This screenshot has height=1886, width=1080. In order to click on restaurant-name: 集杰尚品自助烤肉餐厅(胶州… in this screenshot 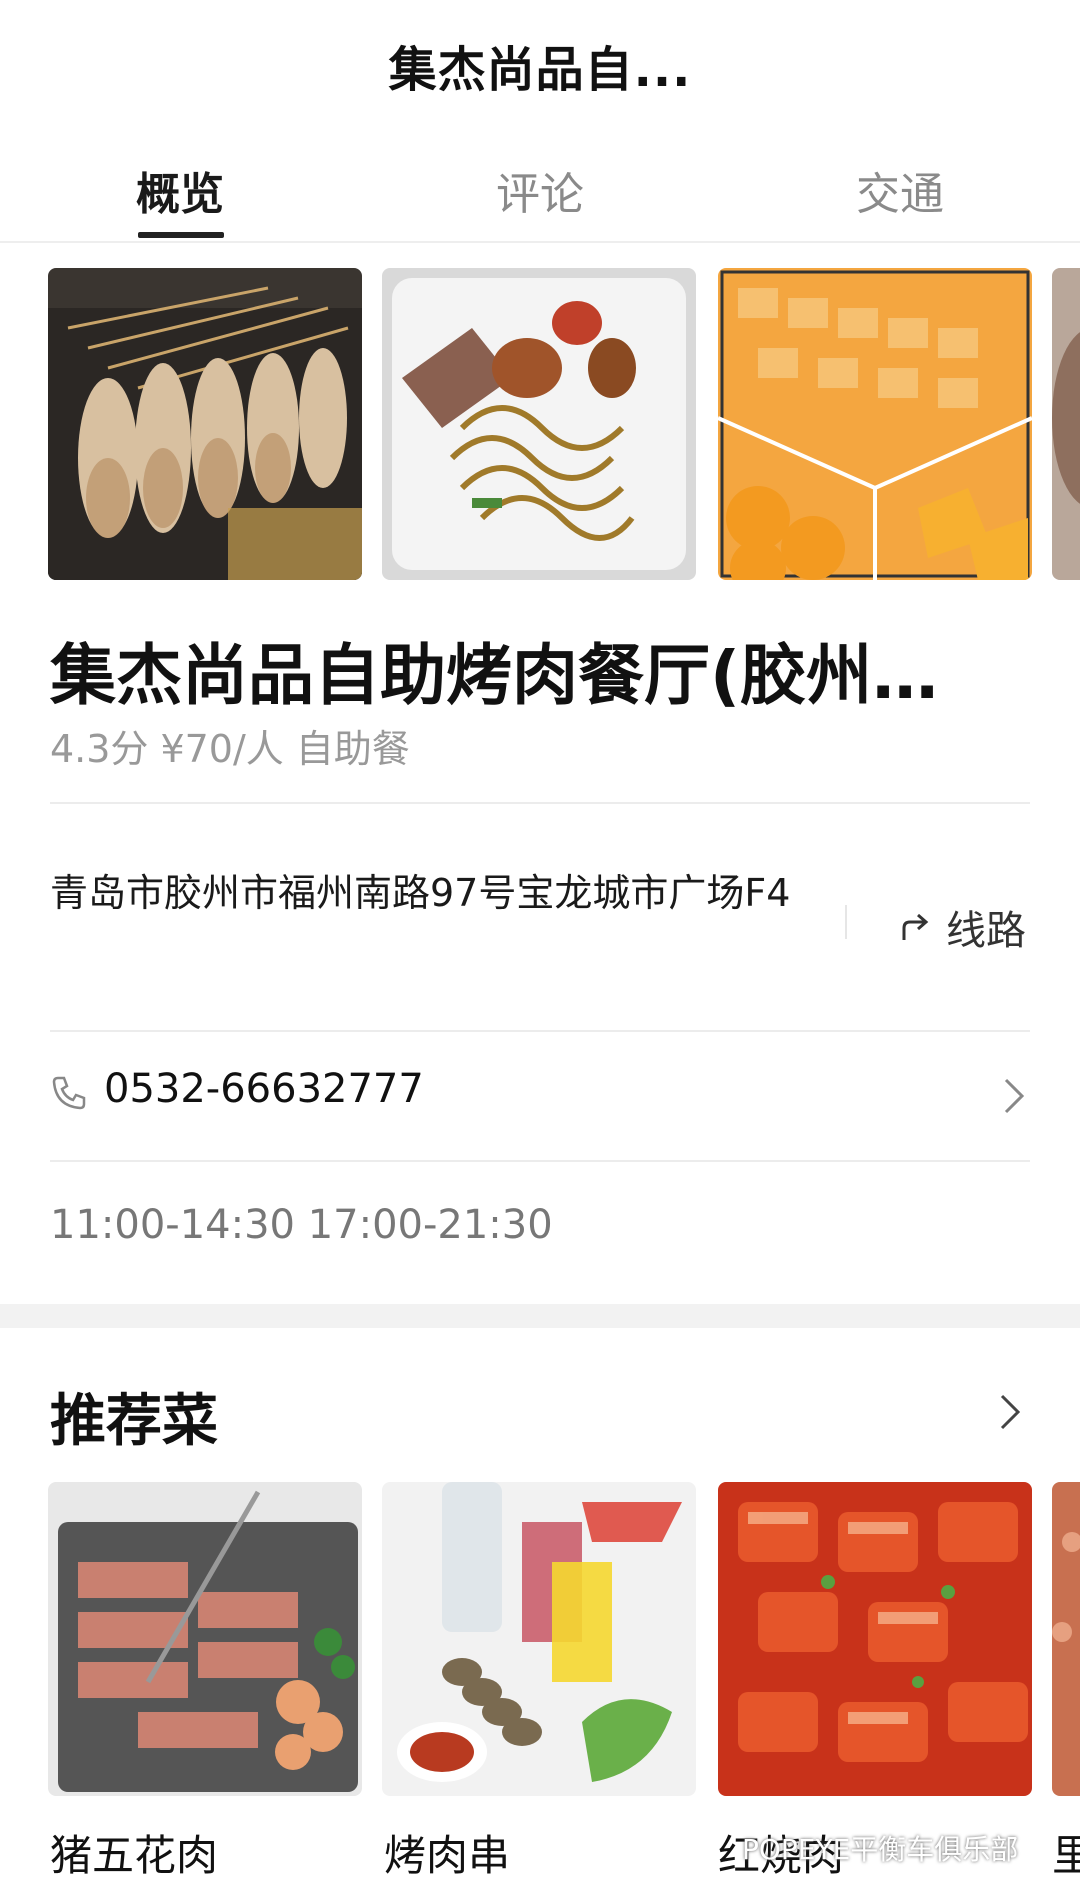, I will do `click(494, 675)`.